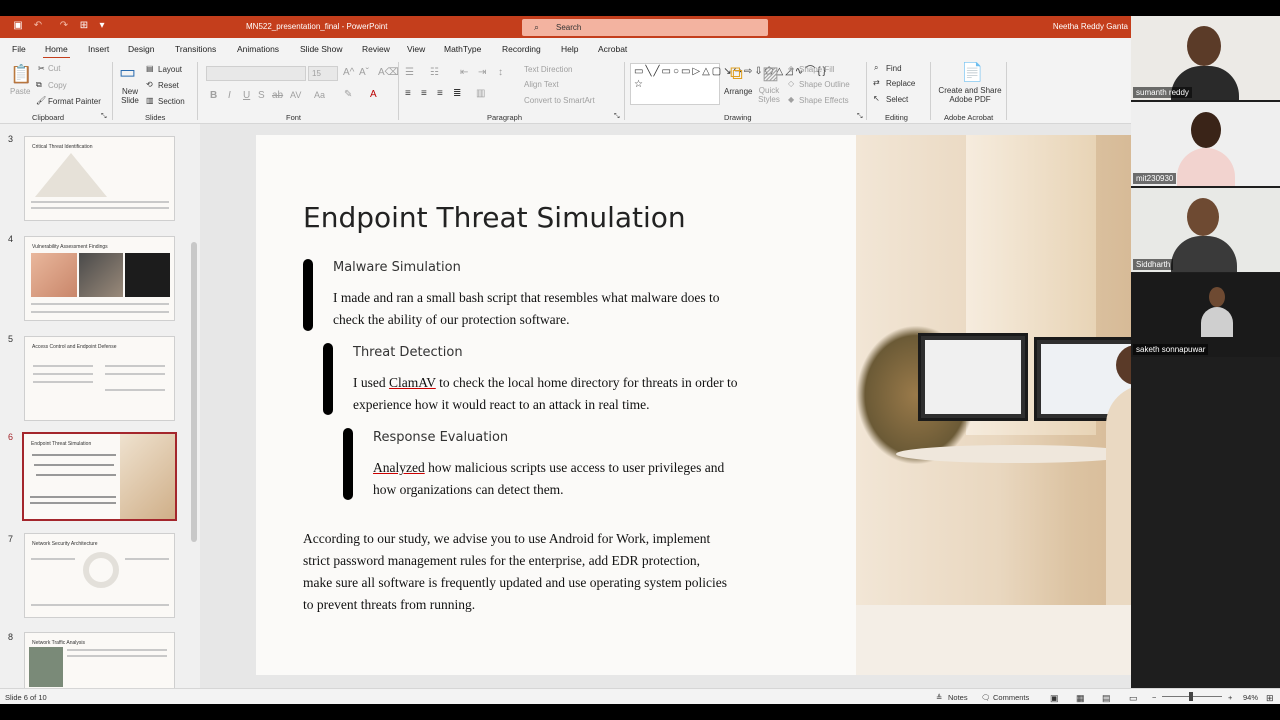 The width and height of the screenshot is (1280, 720). I want to click on shape-effects-button: Shape Effects, so click(824, 100).